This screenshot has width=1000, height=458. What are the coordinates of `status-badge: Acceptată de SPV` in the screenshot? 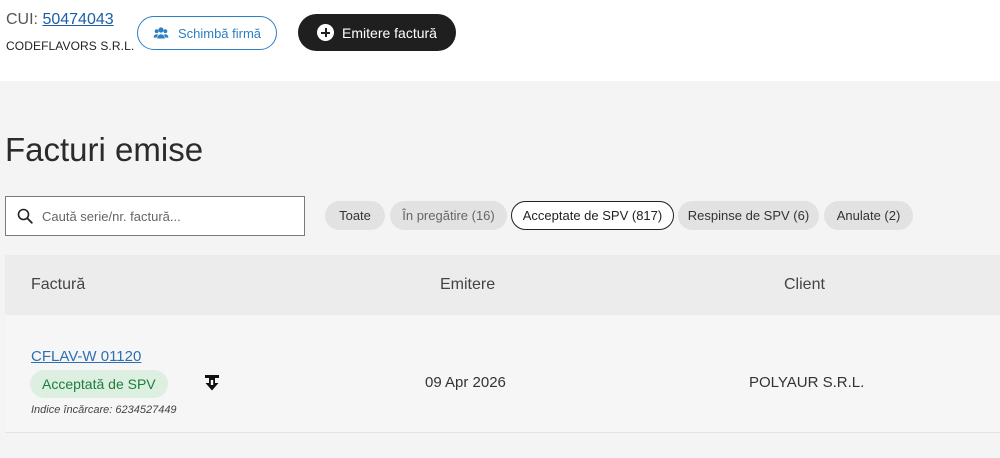 It's located at (99, 384).